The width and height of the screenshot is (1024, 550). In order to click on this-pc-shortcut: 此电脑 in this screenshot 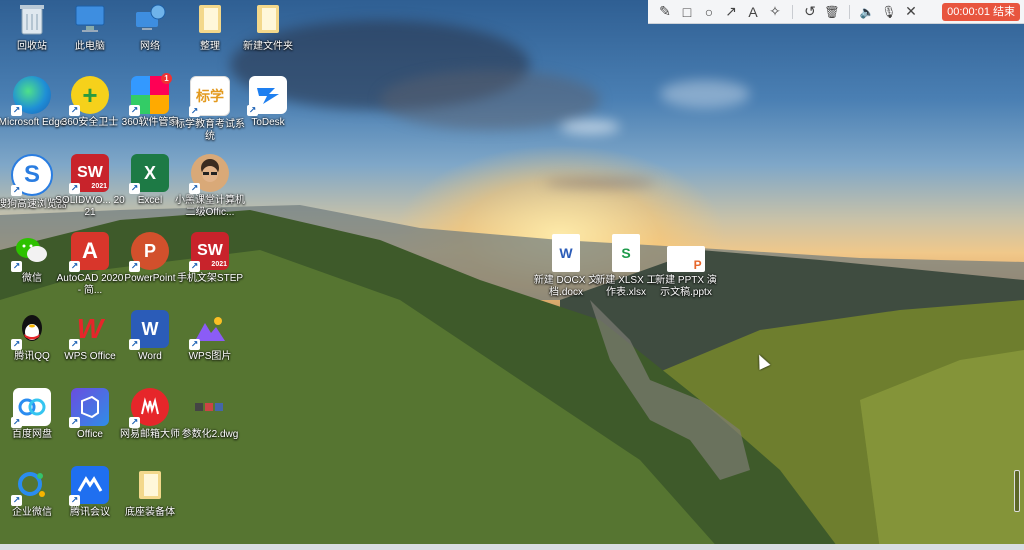, I will do `click(90, 26)`.